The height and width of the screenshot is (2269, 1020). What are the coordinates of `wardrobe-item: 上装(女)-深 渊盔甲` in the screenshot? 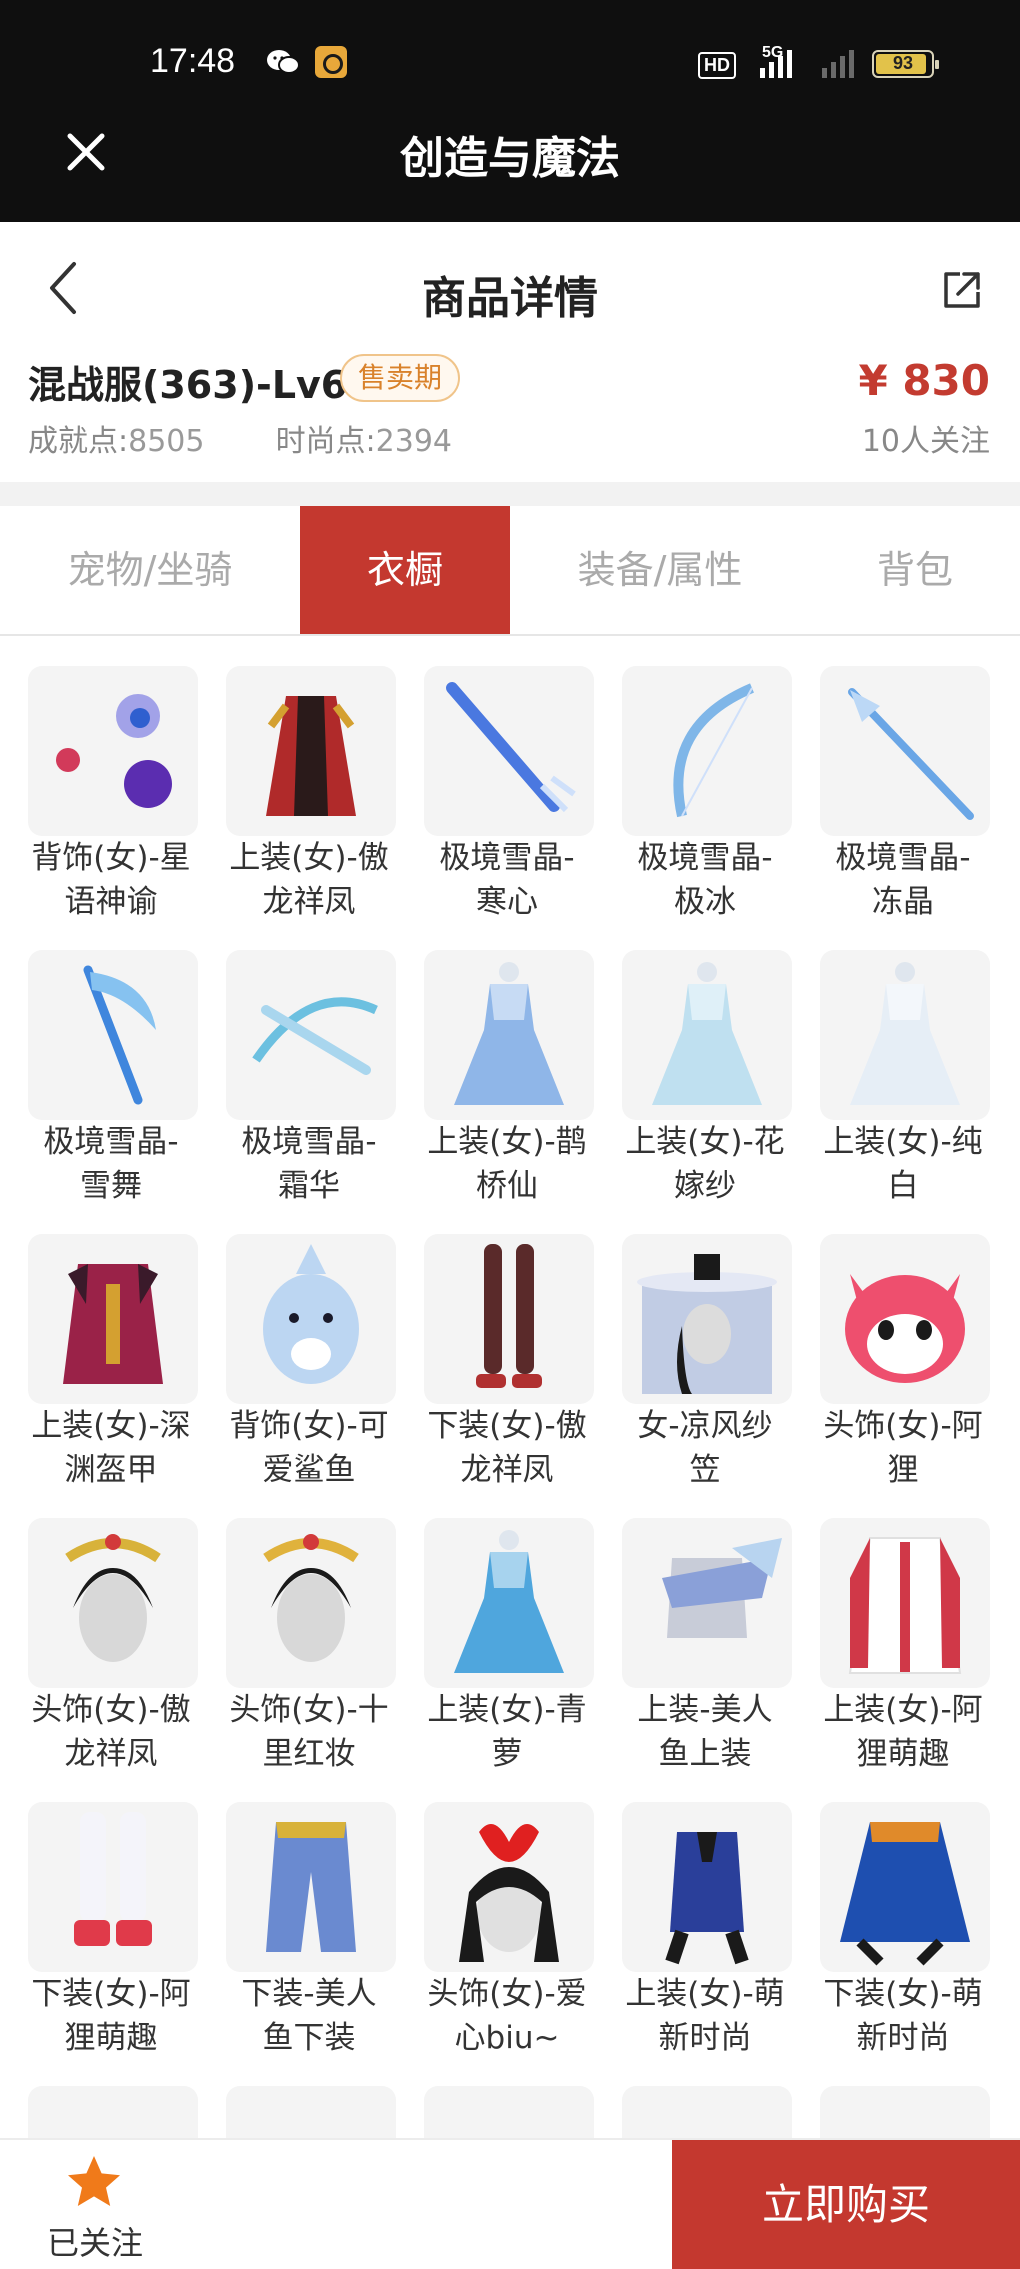 It's located at (111, 1370).